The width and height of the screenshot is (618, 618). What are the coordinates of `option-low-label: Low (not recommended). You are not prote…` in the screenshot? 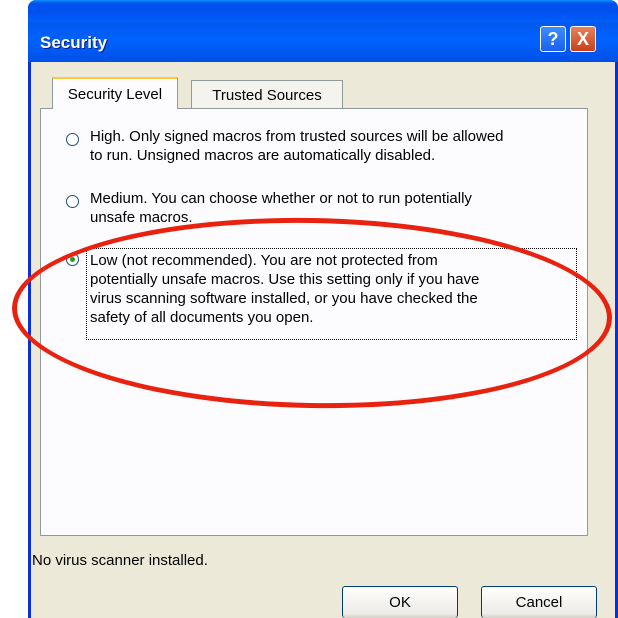 It's located at (337, 289).